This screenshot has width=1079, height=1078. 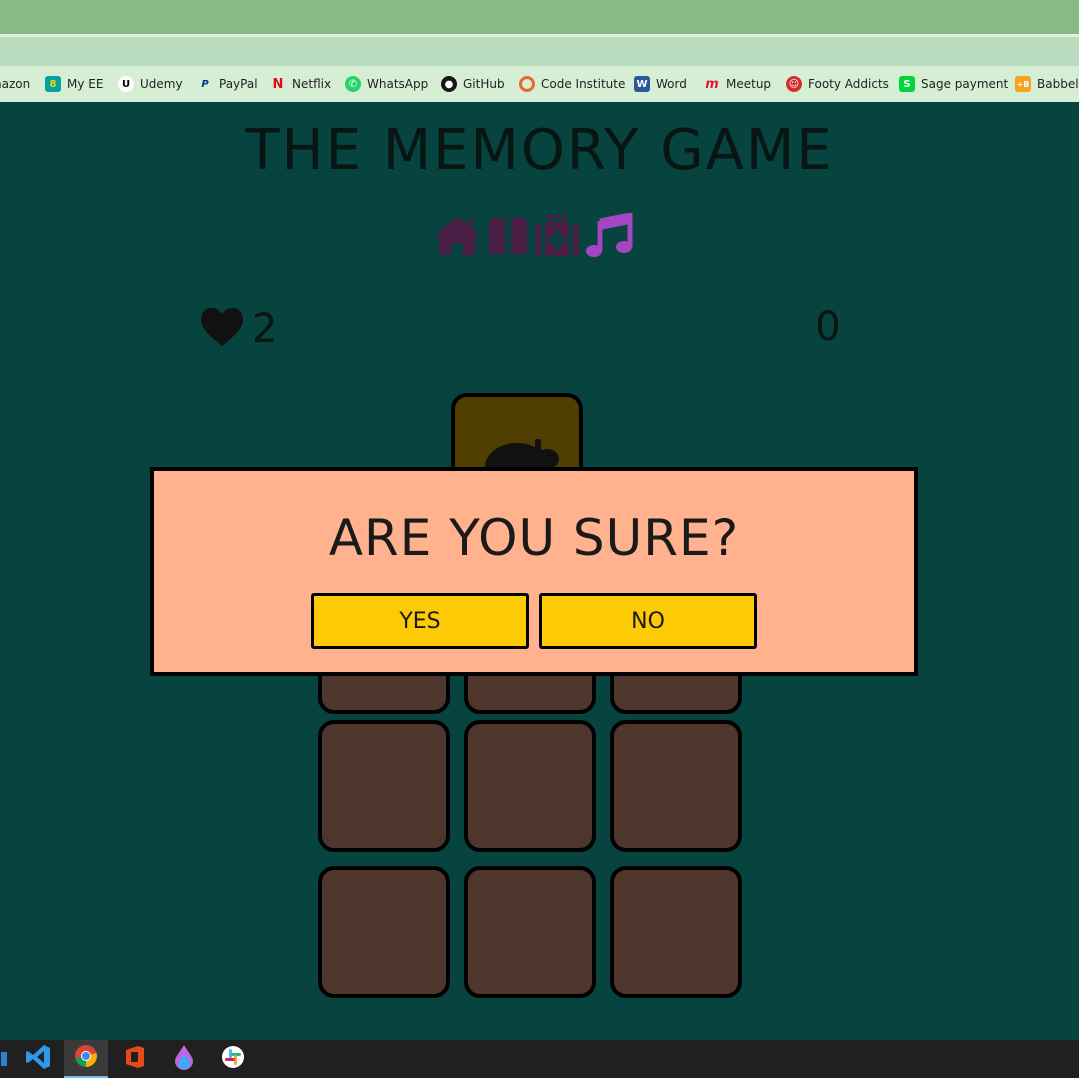 I want to click on bookmark-label: Footy Addicts, so click(x=848, y=84).